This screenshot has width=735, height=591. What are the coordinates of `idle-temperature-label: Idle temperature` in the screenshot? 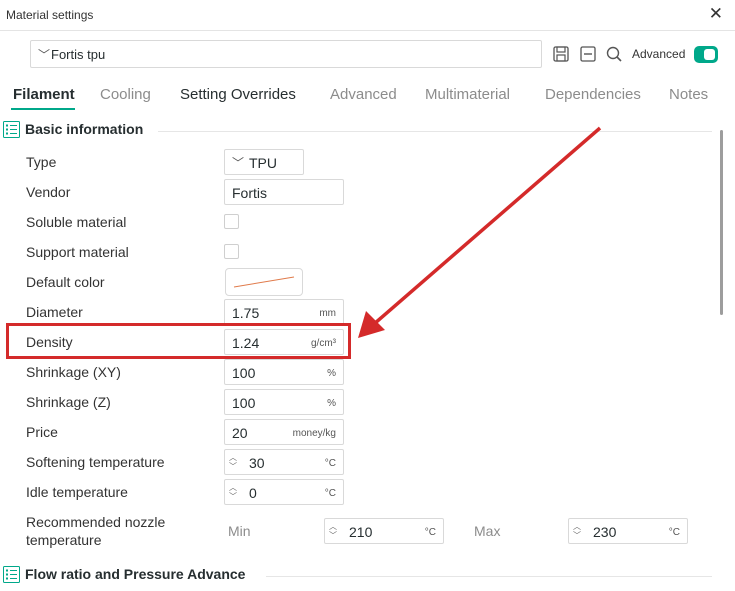 It's located at (77, 492).